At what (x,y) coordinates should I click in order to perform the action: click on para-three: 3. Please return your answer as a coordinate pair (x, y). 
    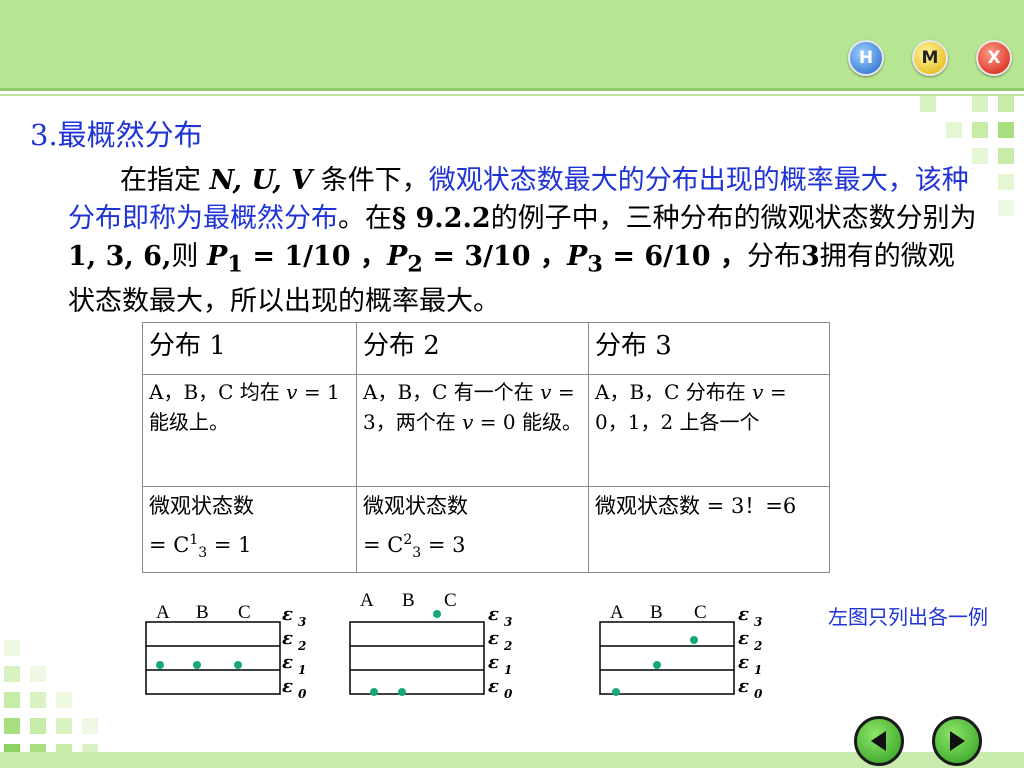
    Looking at the image, I should click on (810, 256).